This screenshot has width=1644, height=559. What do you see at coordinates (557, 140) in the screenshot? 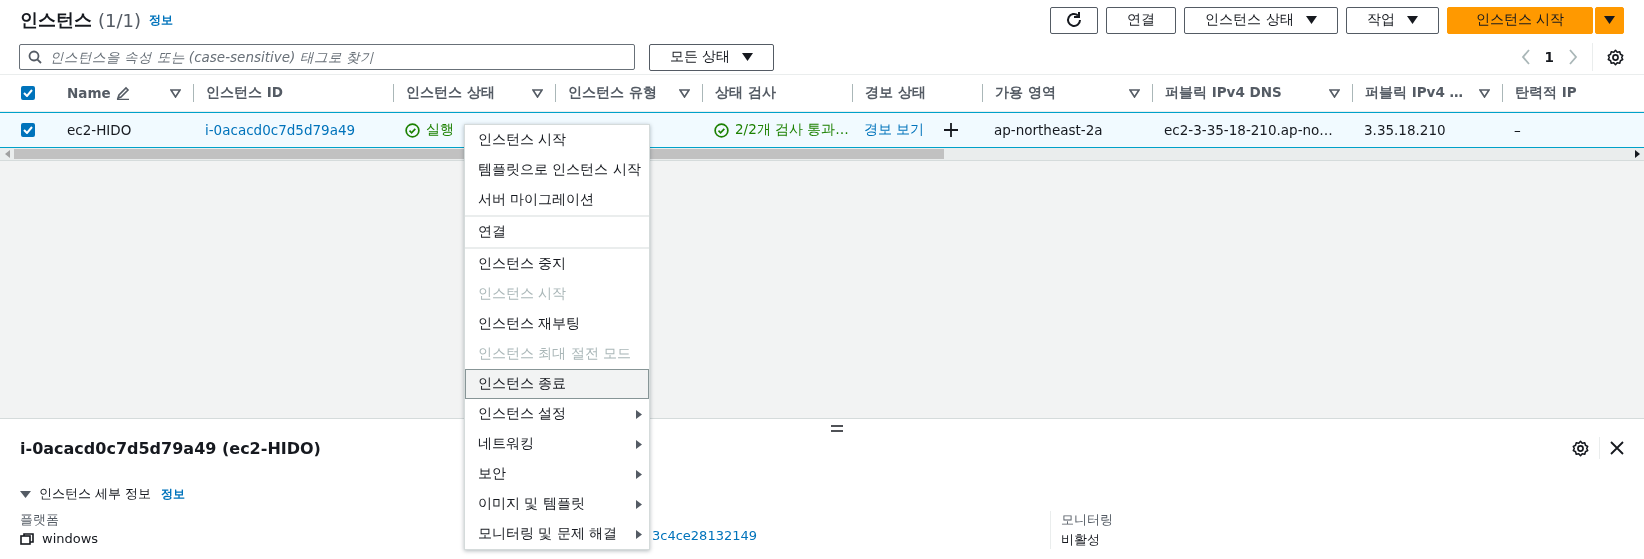
I see `menu-item: 인스턴스 시작` at bounding box center [557, 140].